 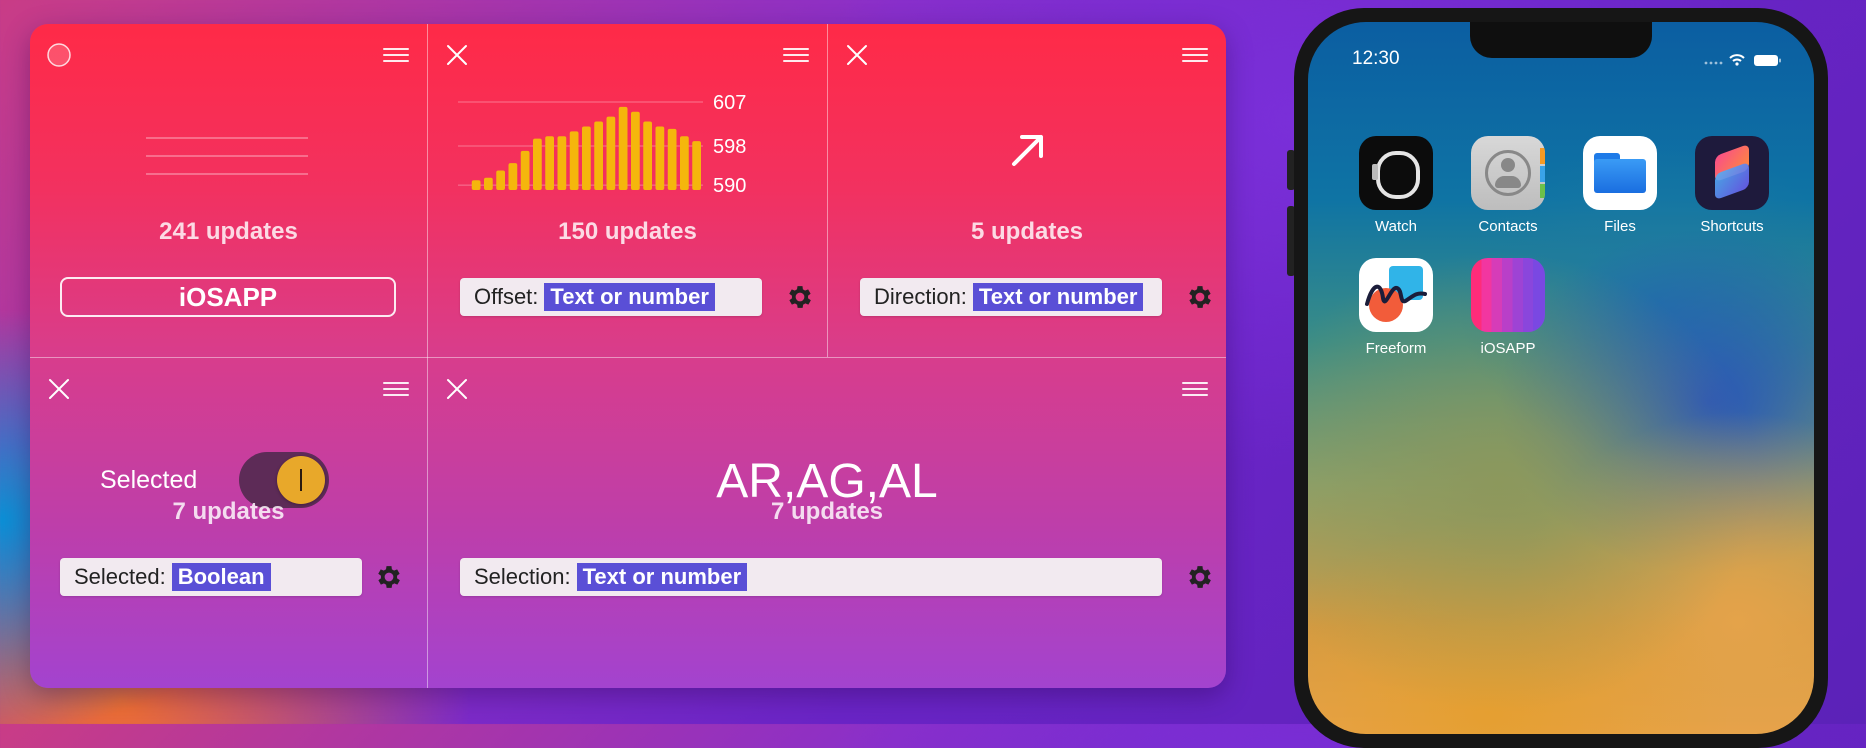 I want to click on selected-field: Selected: Boolean, so click(x=211, y=577).